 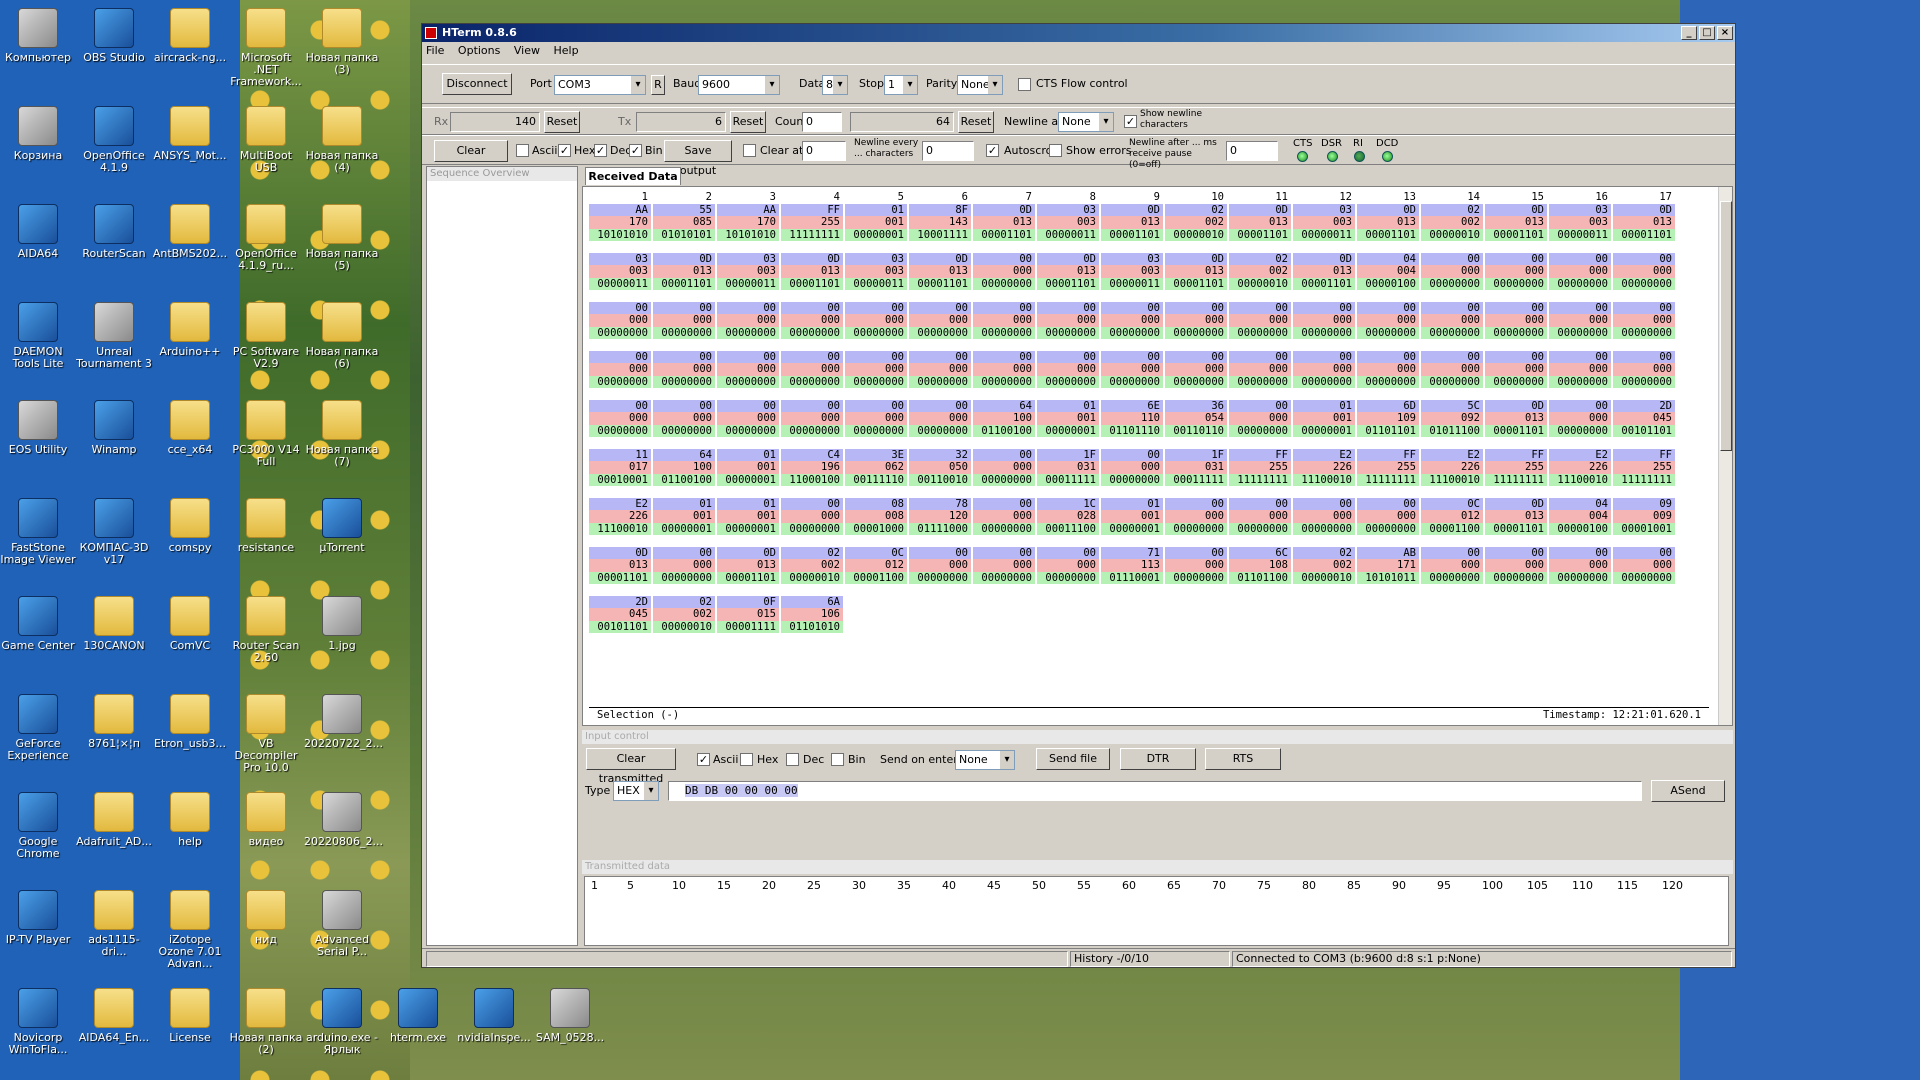 I want to click on grid-cell: 003, so click(x=1324, y=222).